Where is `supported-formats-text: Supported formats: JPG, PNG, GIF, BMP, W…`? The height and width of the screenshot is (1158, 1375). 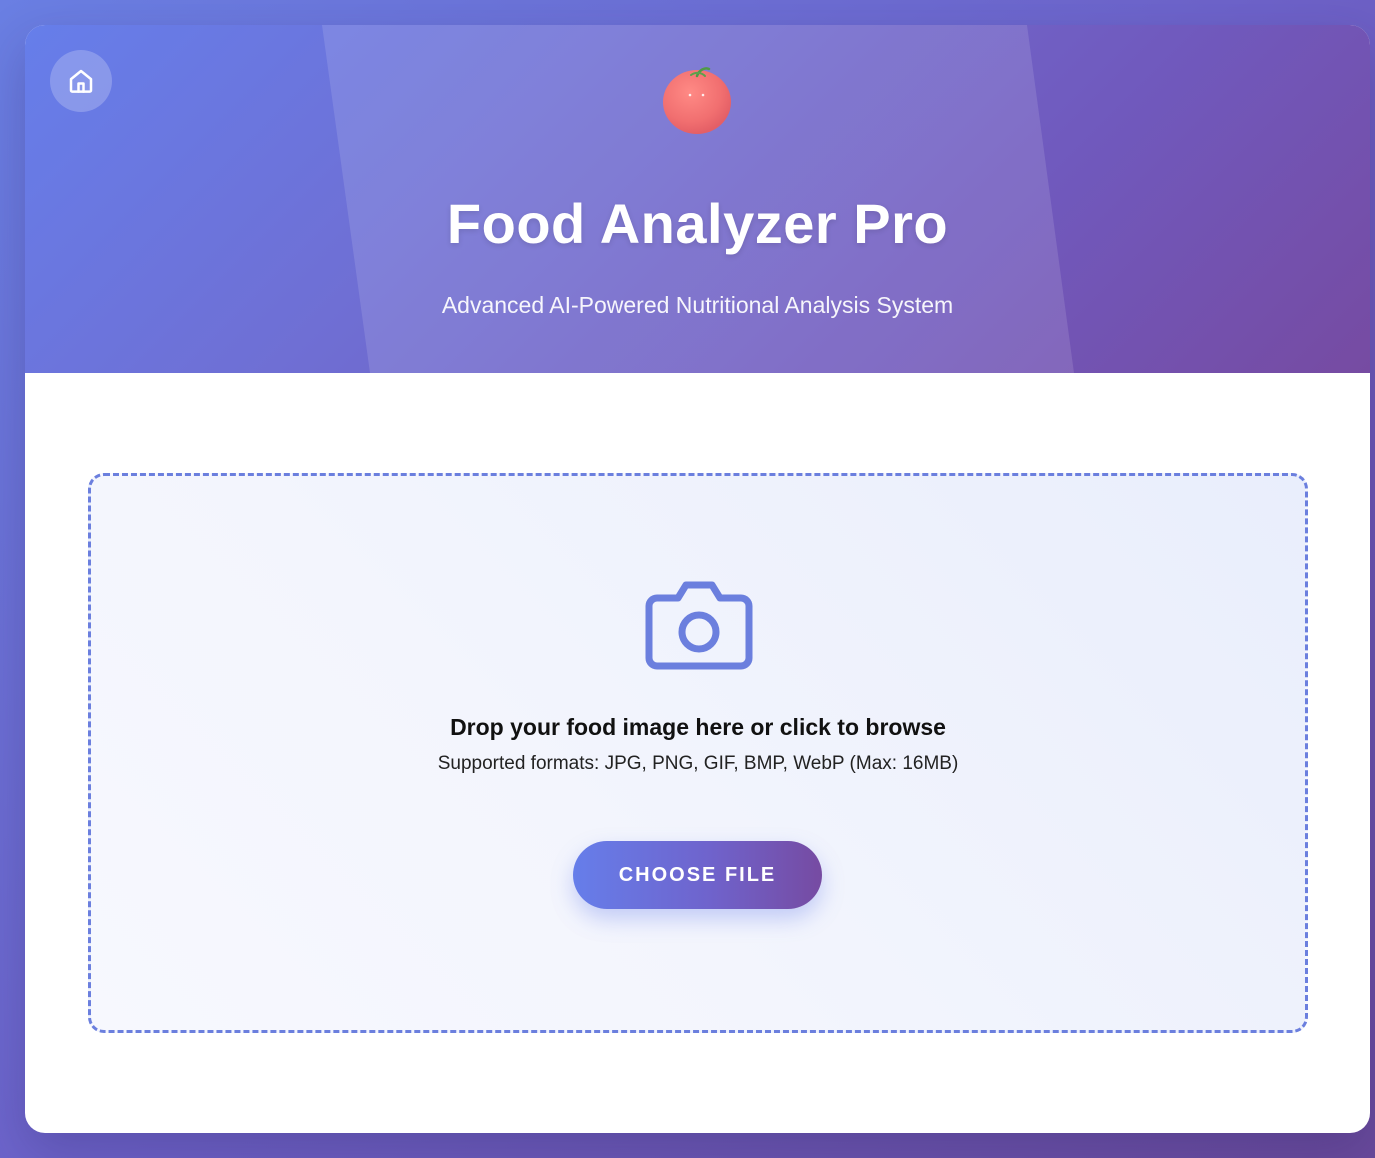
supported-formats-text: Supported formats: JPG, PNG, GIF, BMP, W… is located at coordinates (698, 763).